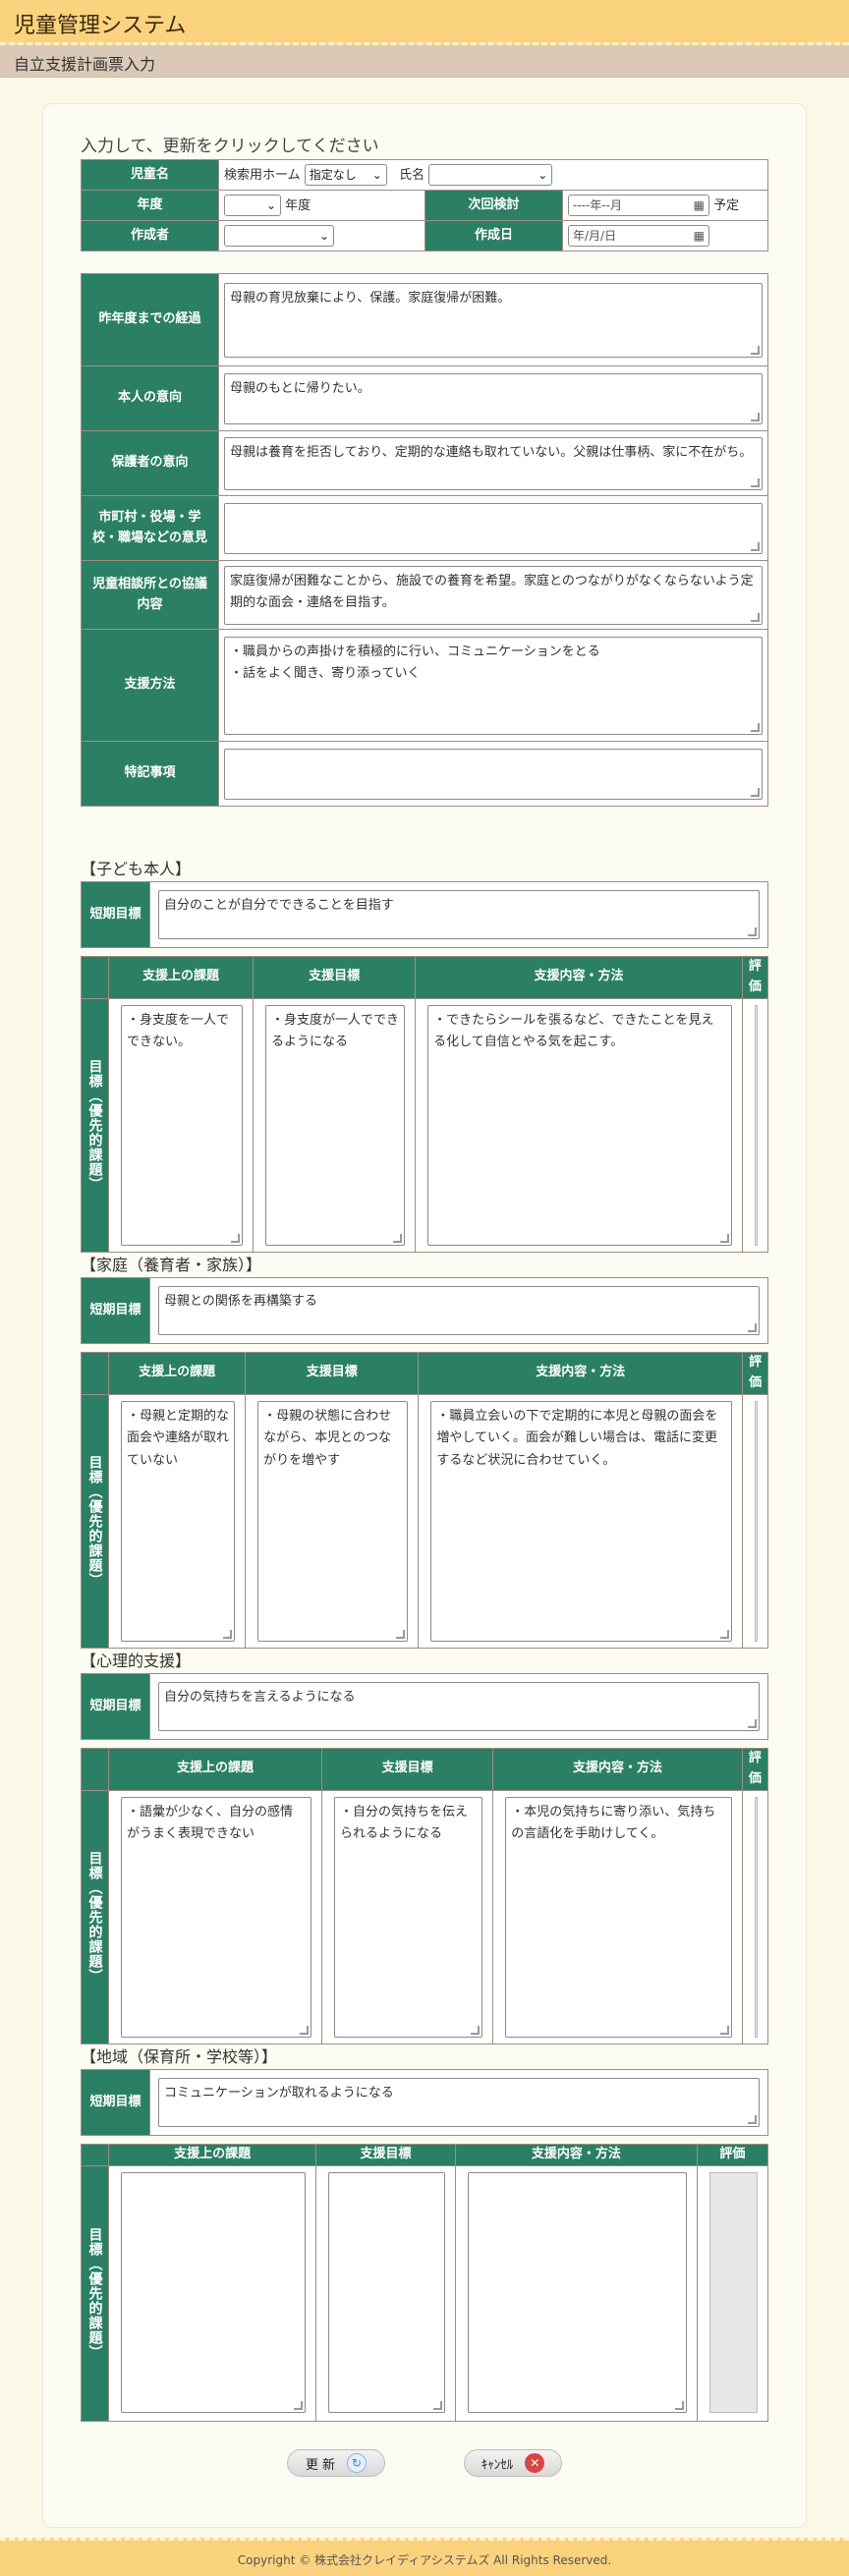  Describe the element at coordinates (214, 2292) in the screenshot. I see `issue-textarea` at that location.